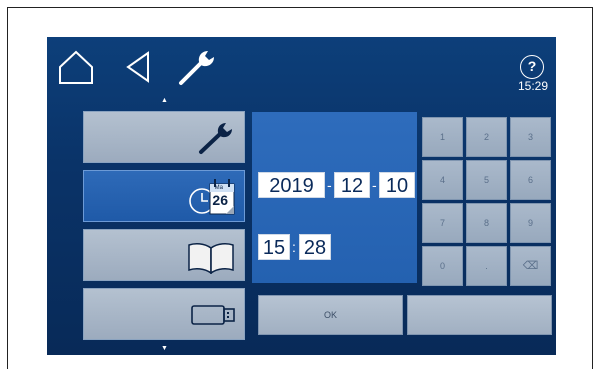 The width and height of the screenshot is (598, 372). I want to click on date-time-panel: 2019 - 12 - 10 15 : 28, so click(334, 197).